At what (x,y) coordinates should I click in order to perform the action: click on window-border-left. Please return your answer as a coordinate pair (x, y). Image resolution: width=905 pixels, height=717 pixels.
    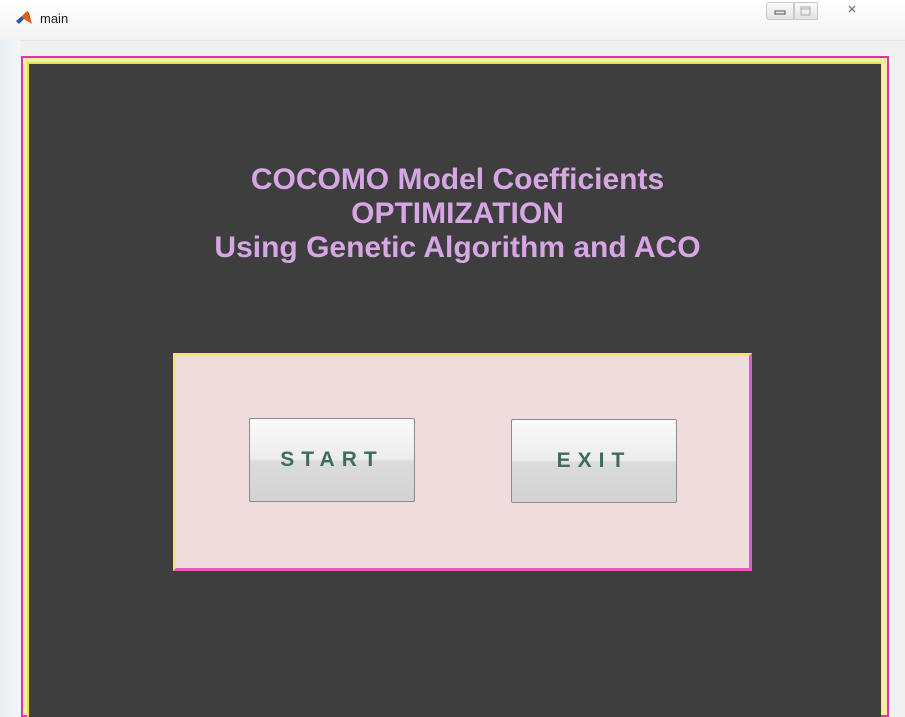
    Looking at the image, I should click on (10, 378).